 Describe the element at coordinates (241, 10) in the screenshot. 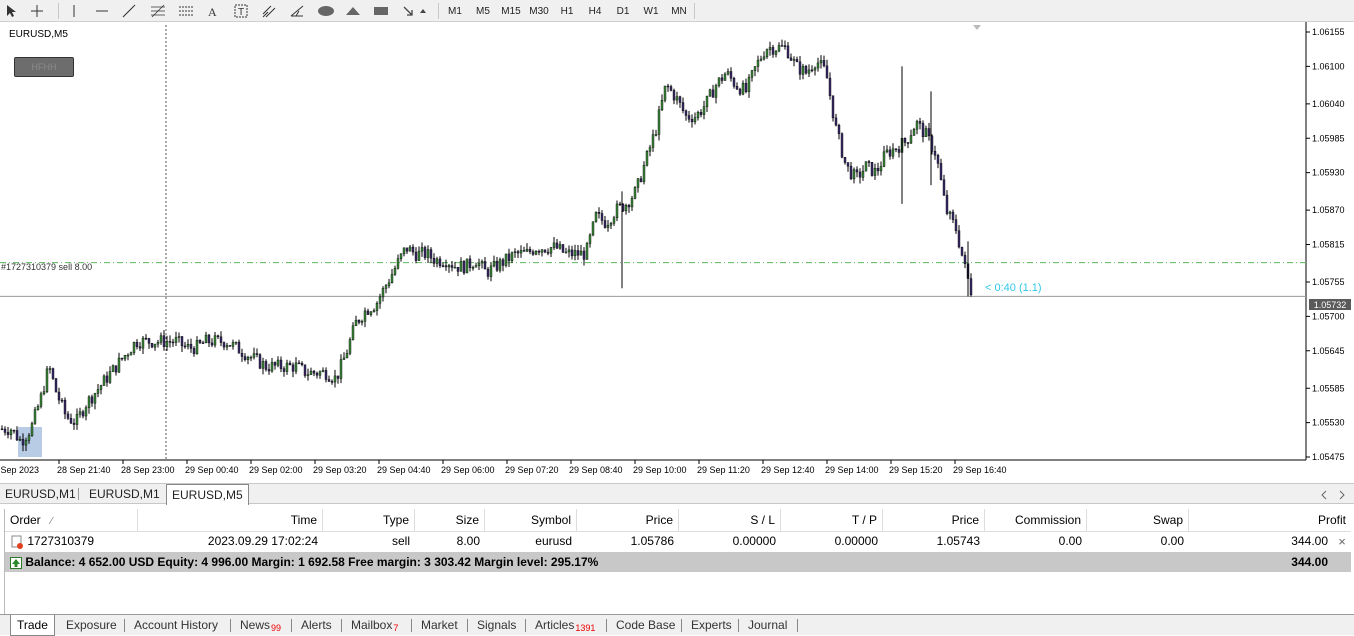

I see `text-label-icon: T` at that location.